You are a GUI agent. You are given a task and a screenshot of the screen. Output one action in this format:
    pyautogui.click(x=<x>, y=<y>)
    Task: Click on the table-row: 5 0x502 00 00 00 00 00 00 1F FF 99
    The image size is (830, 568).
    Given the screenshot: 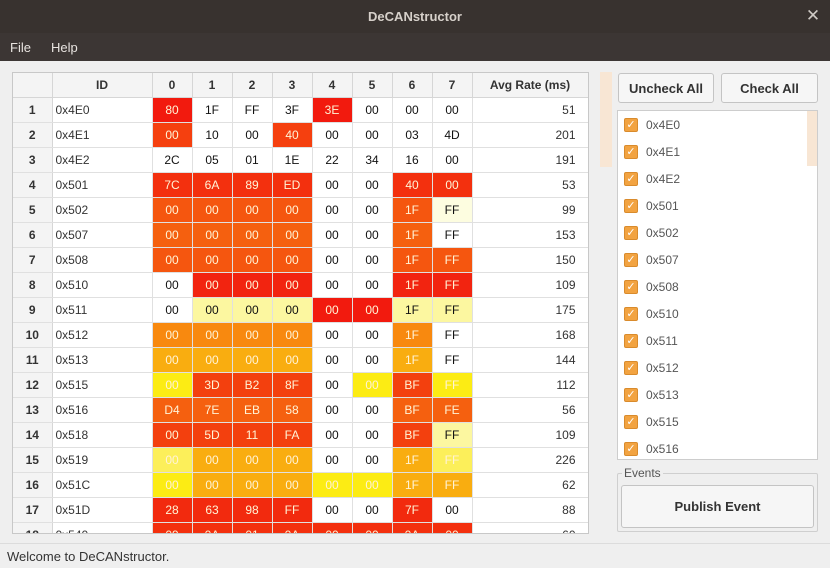 What is the action you would take?
    pyautogui.click(x=300, y=210)
    